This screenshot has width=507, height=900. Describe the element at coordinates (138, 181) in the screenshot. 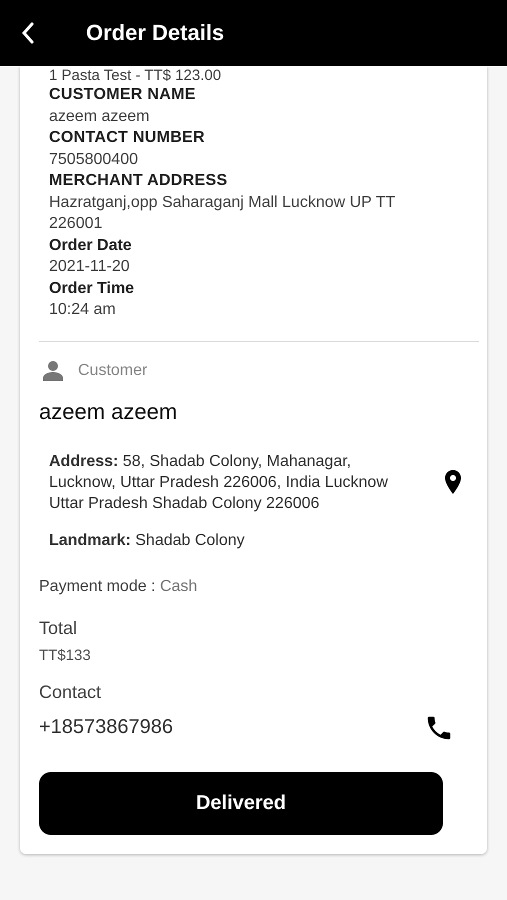

I see `field-label: MERCHANT ADDRESS` at that location.